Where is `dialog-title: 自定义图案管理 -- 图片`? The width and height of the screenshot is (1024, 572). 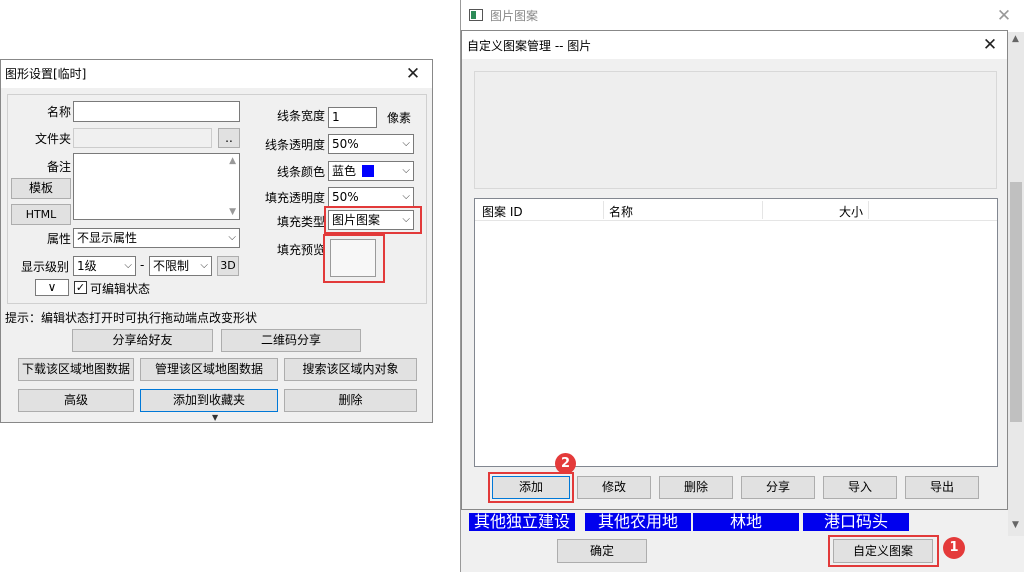
dialog-title: 自定义图案管理 -- 图片 is located at coordinates (529, 46).